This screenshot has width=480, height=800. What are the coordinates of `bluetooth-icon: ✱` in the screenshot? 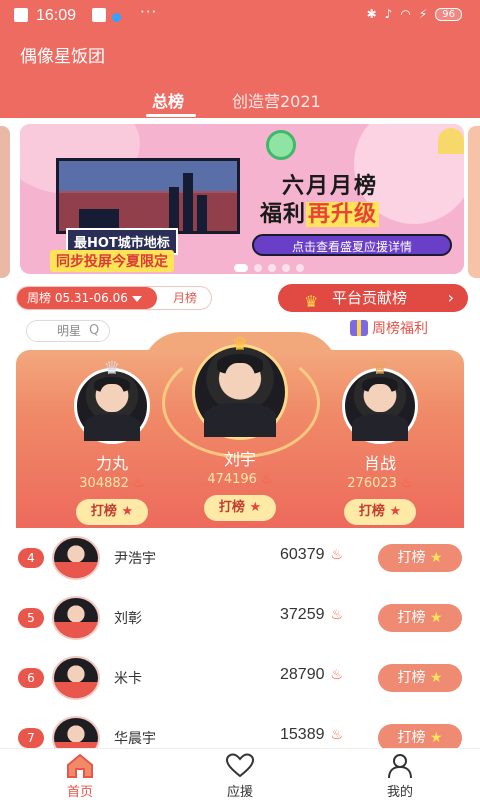 It's located at (371, 14).